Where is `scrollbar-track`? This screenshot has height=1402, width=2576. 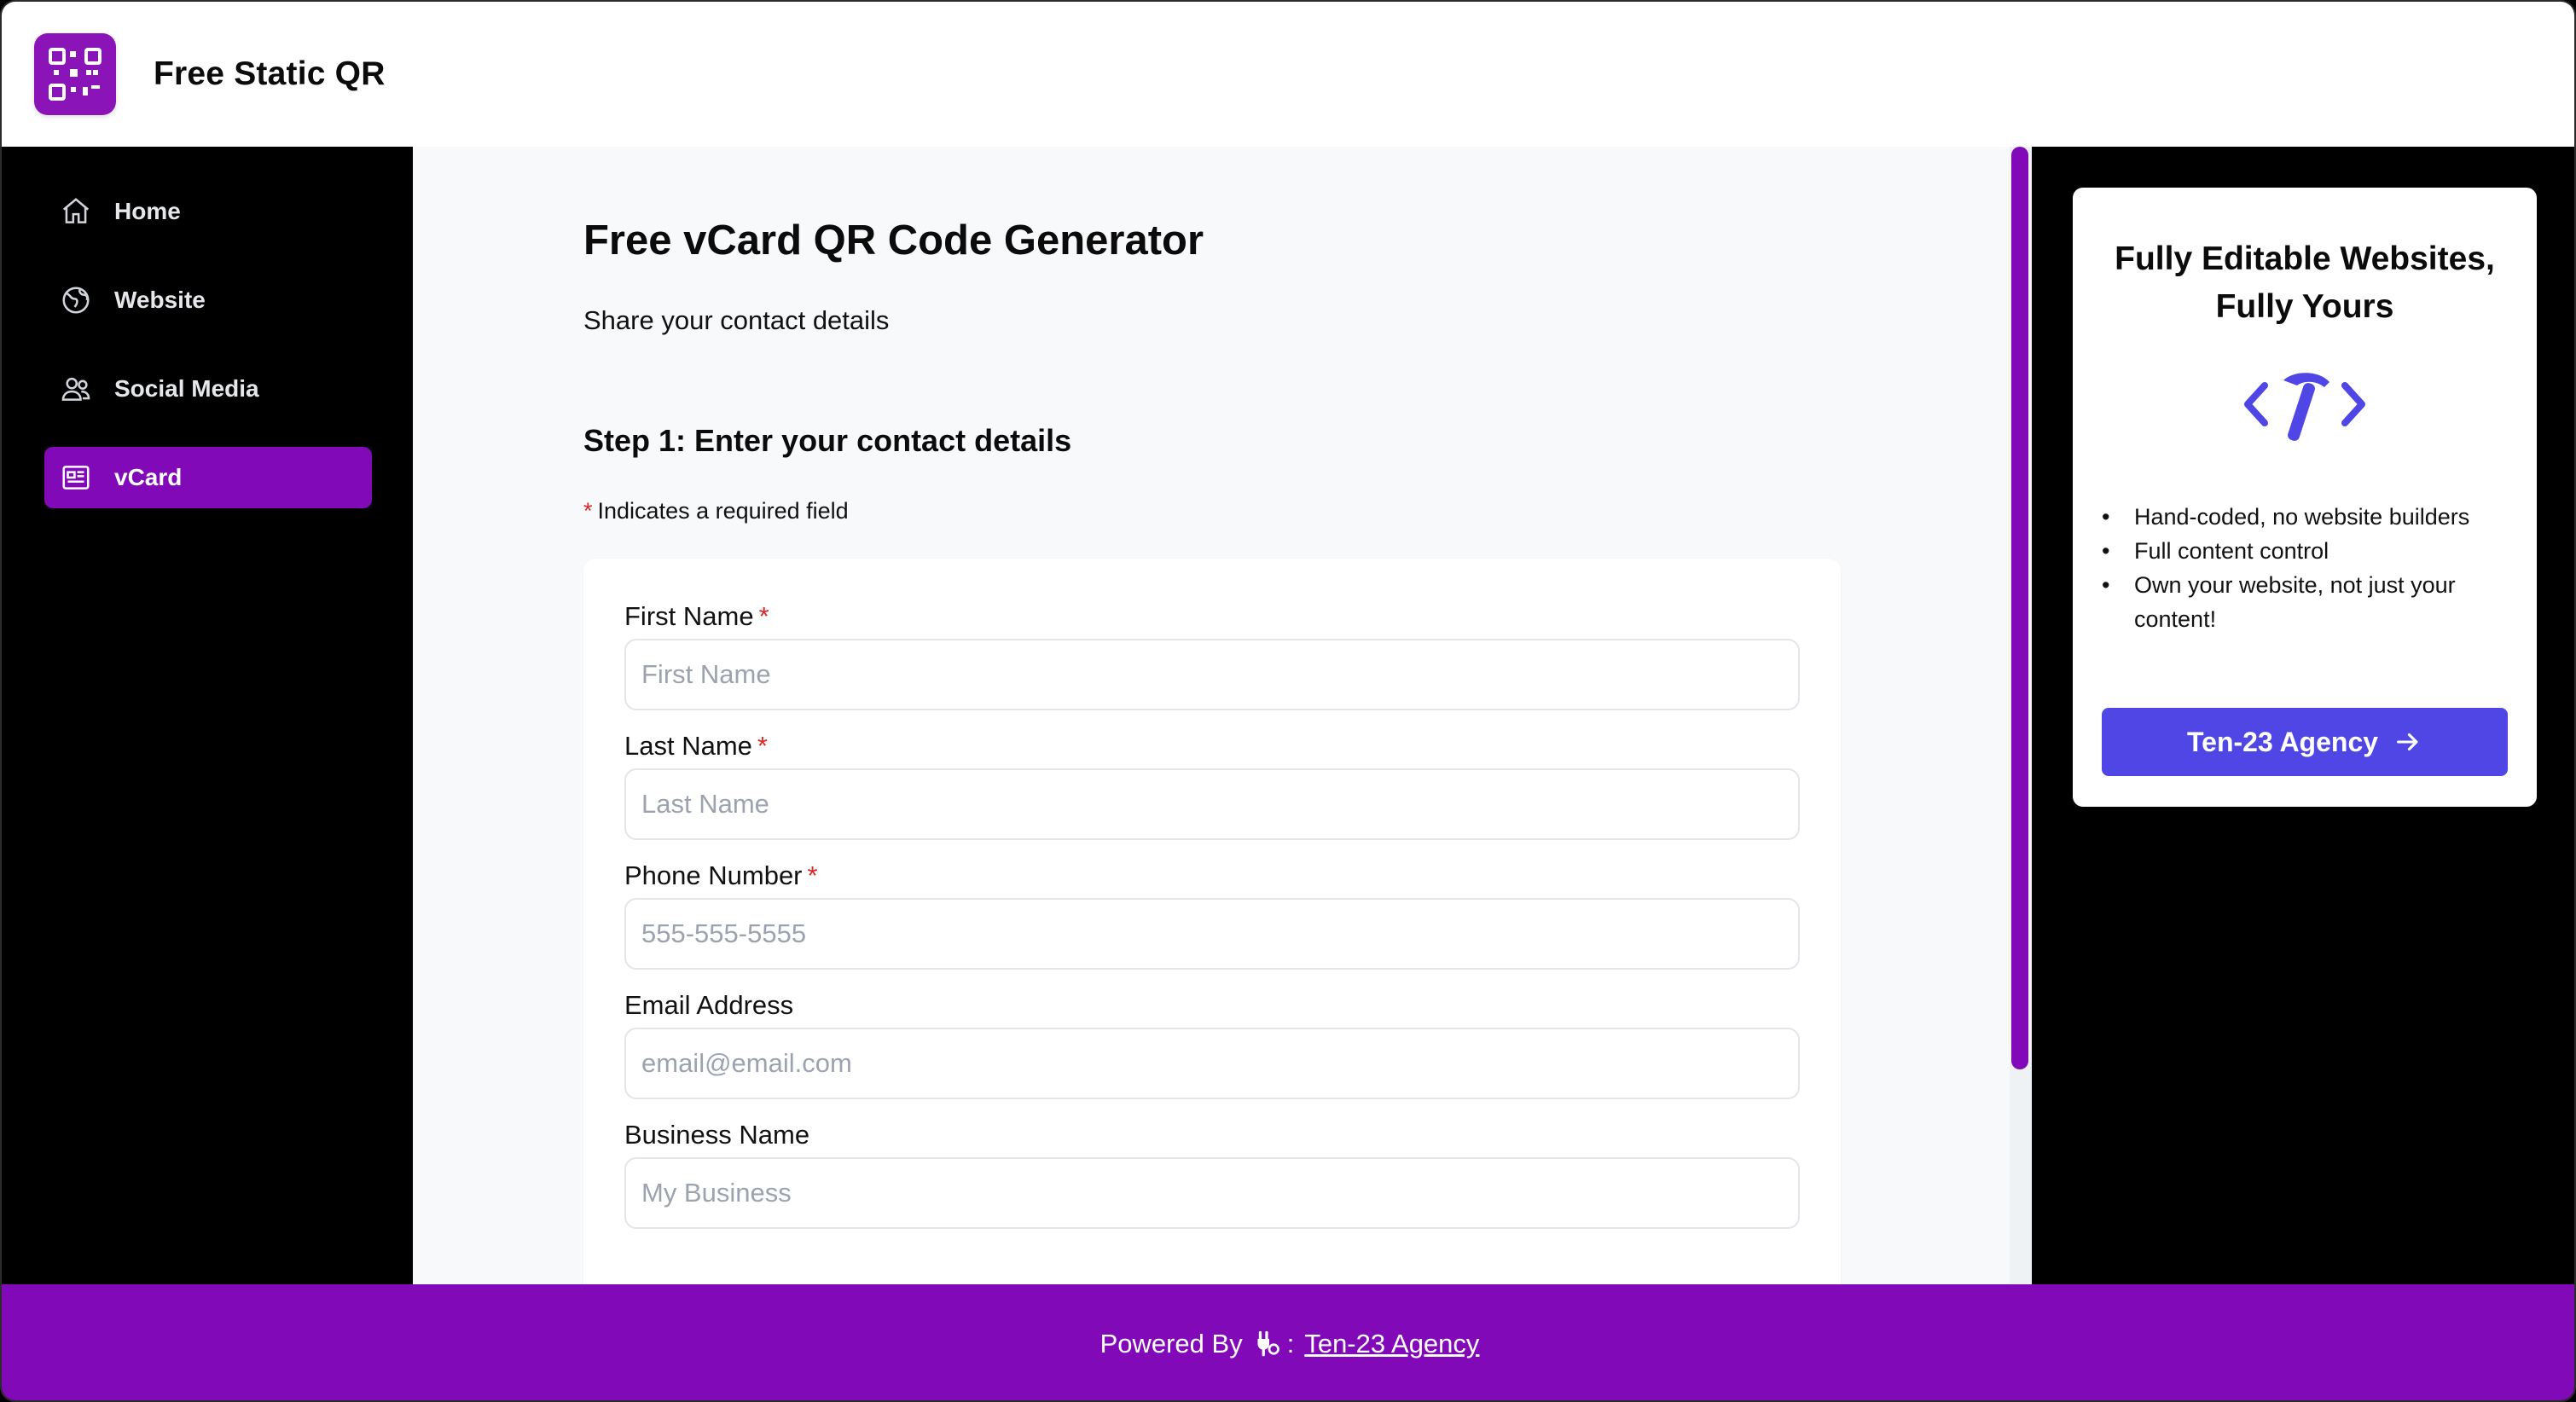
scrollbar-track is located at coordinates (2021, 715).